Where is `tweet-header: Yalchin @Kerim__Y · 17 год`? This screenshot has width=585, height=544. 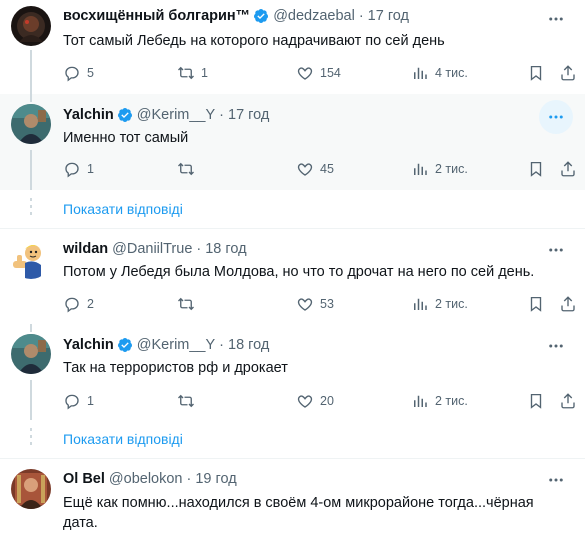 tweet-header: Yalchin @Kerim__Y · 17 год is located at coordinates (166, 115).